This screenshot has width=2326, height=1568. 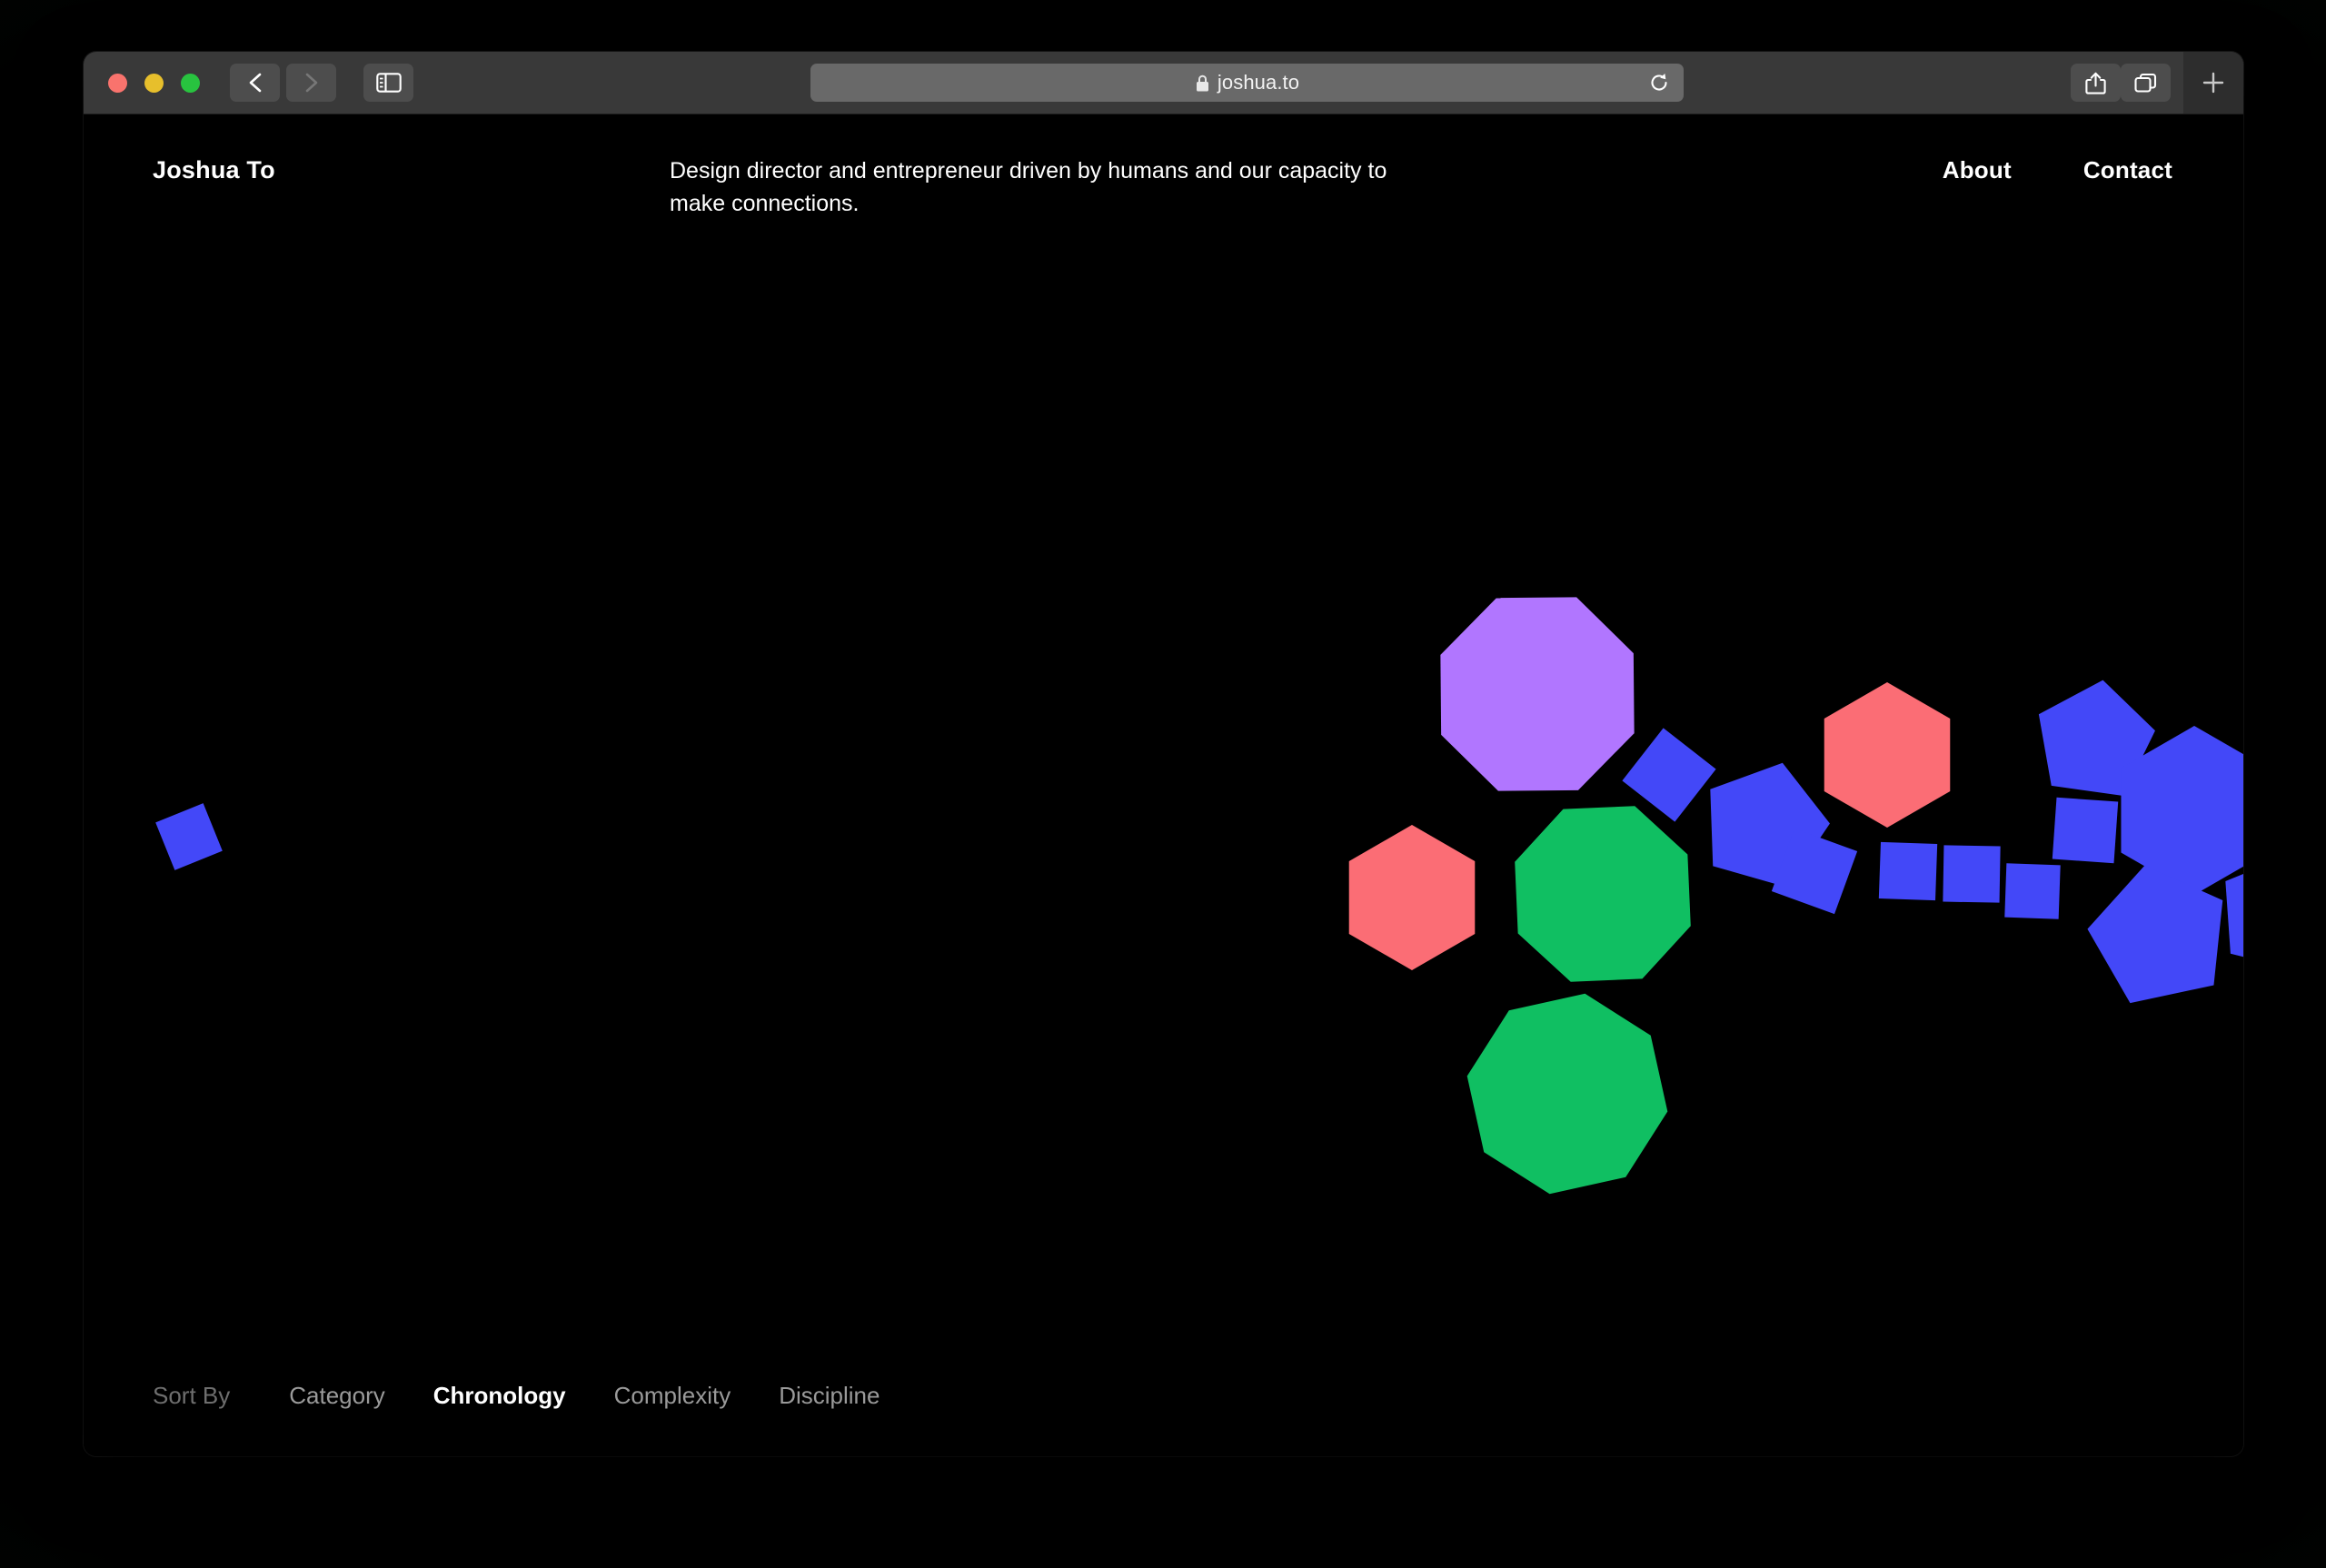 I want to click on navigation-buttons, so click(x=283, y=83).